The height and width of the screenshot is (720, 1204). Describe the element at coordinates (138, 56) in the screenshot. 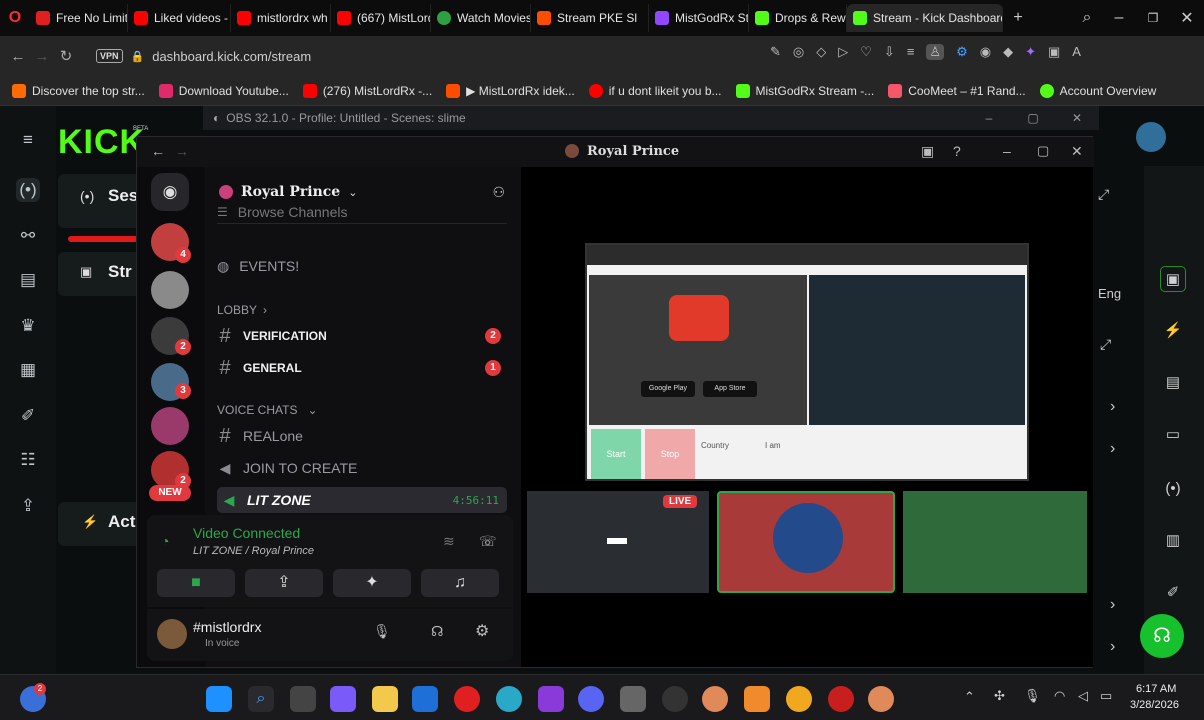

I see `lock-icon: 🔒` at that location.